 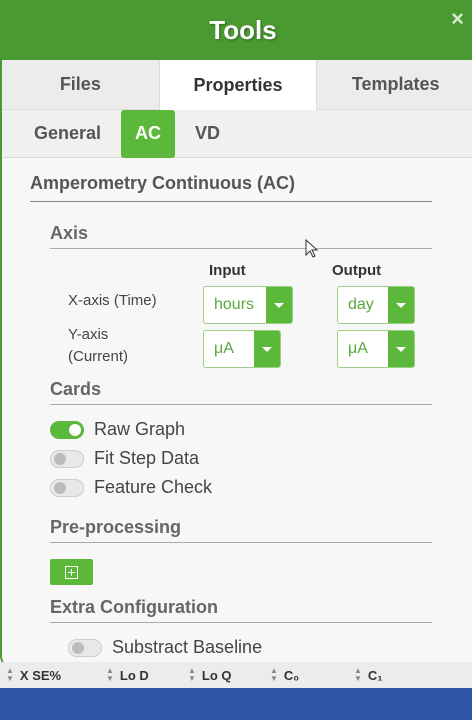 I want to click on substract-baseline-label: Substract Baseline, so click(x=187, y=647).